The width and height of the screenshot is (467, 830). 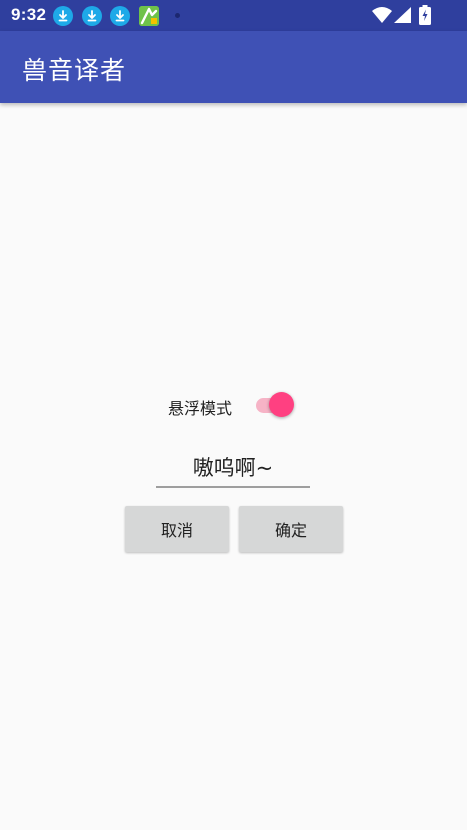 I want to click on float-mode-label: 悬浮模式, so click(x=200, y=408).